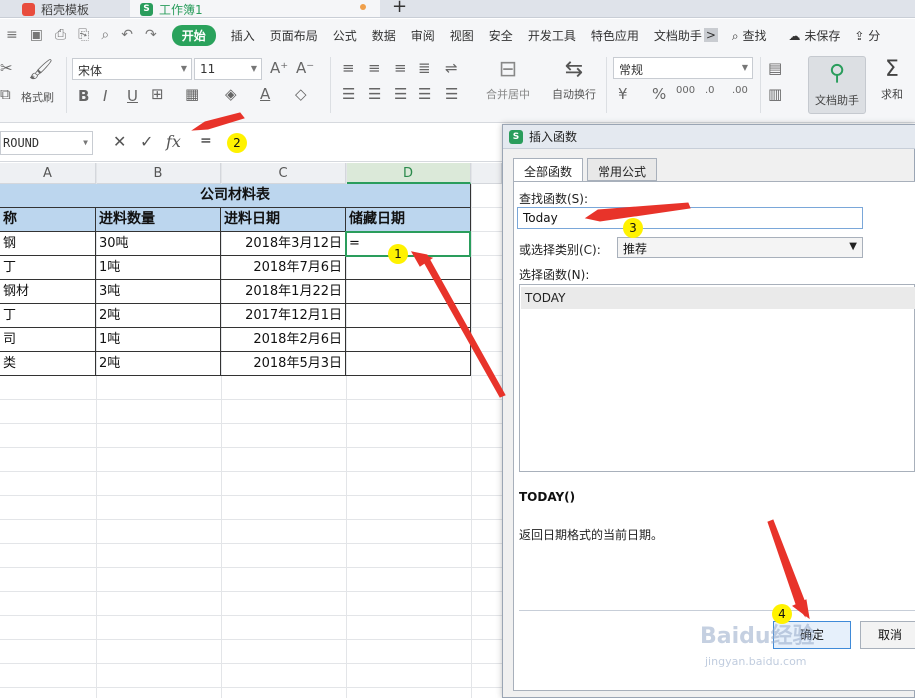 The height and width of the screenshot is (698, 915). Describe the element at coordinates (158, 340) in the screenshot. I see `cell-quantity: 1吨` at that location.